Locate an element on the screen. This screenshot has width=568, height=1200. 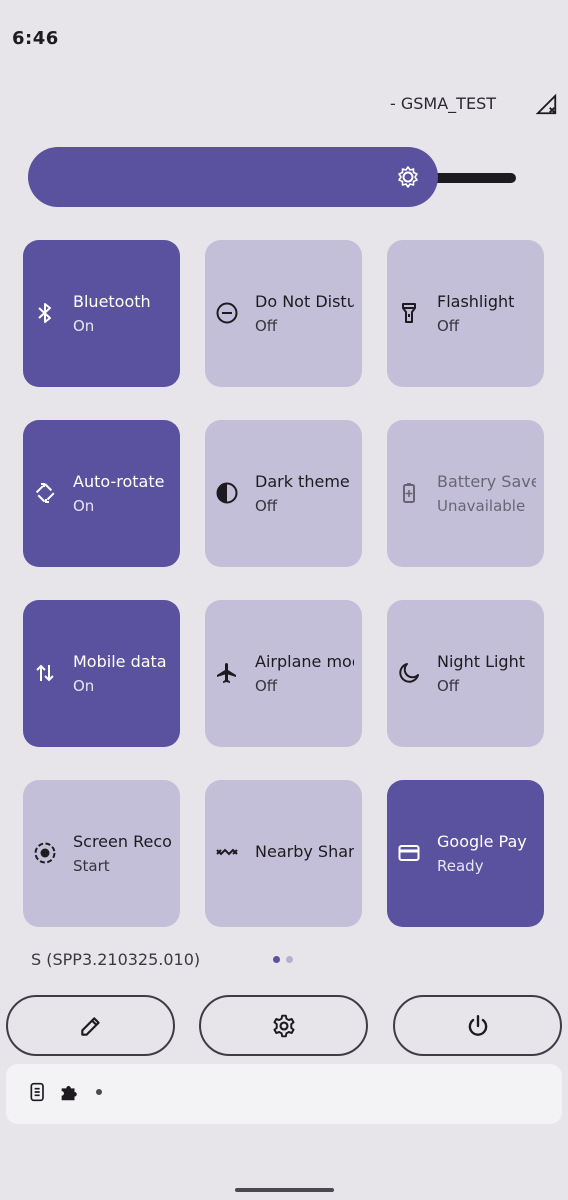
tile-label: Google Pay is located at coordinates (482, 841).